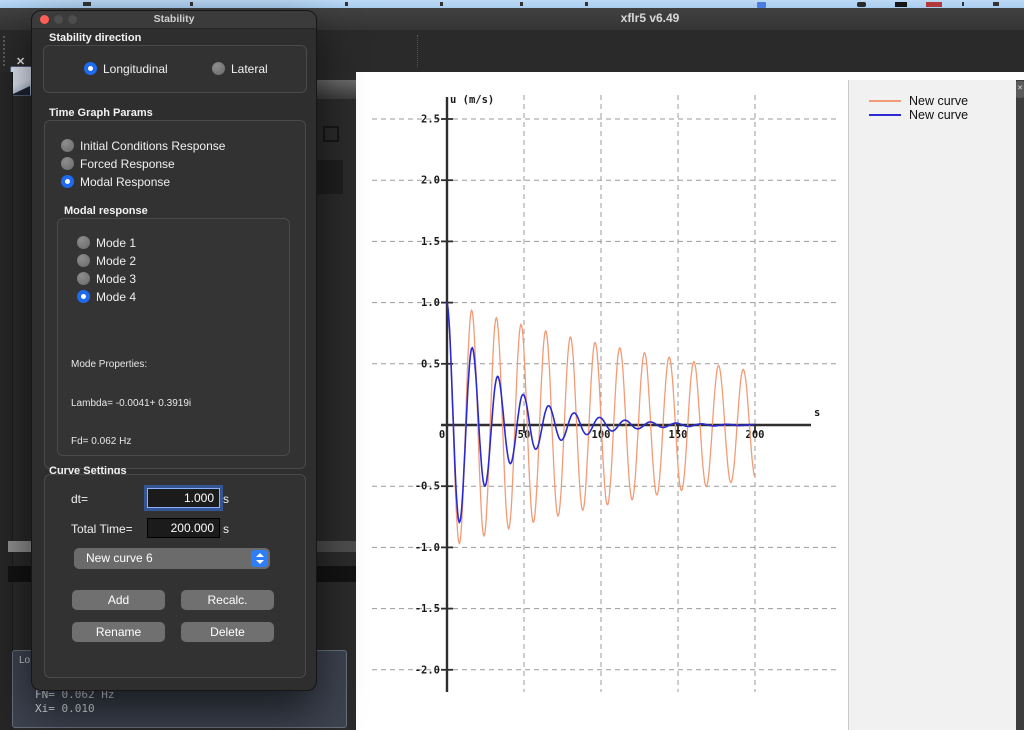  Describe the element at coordinates (25, 660) in the screenshot. I see `output-partial-label: Lo` at that location.